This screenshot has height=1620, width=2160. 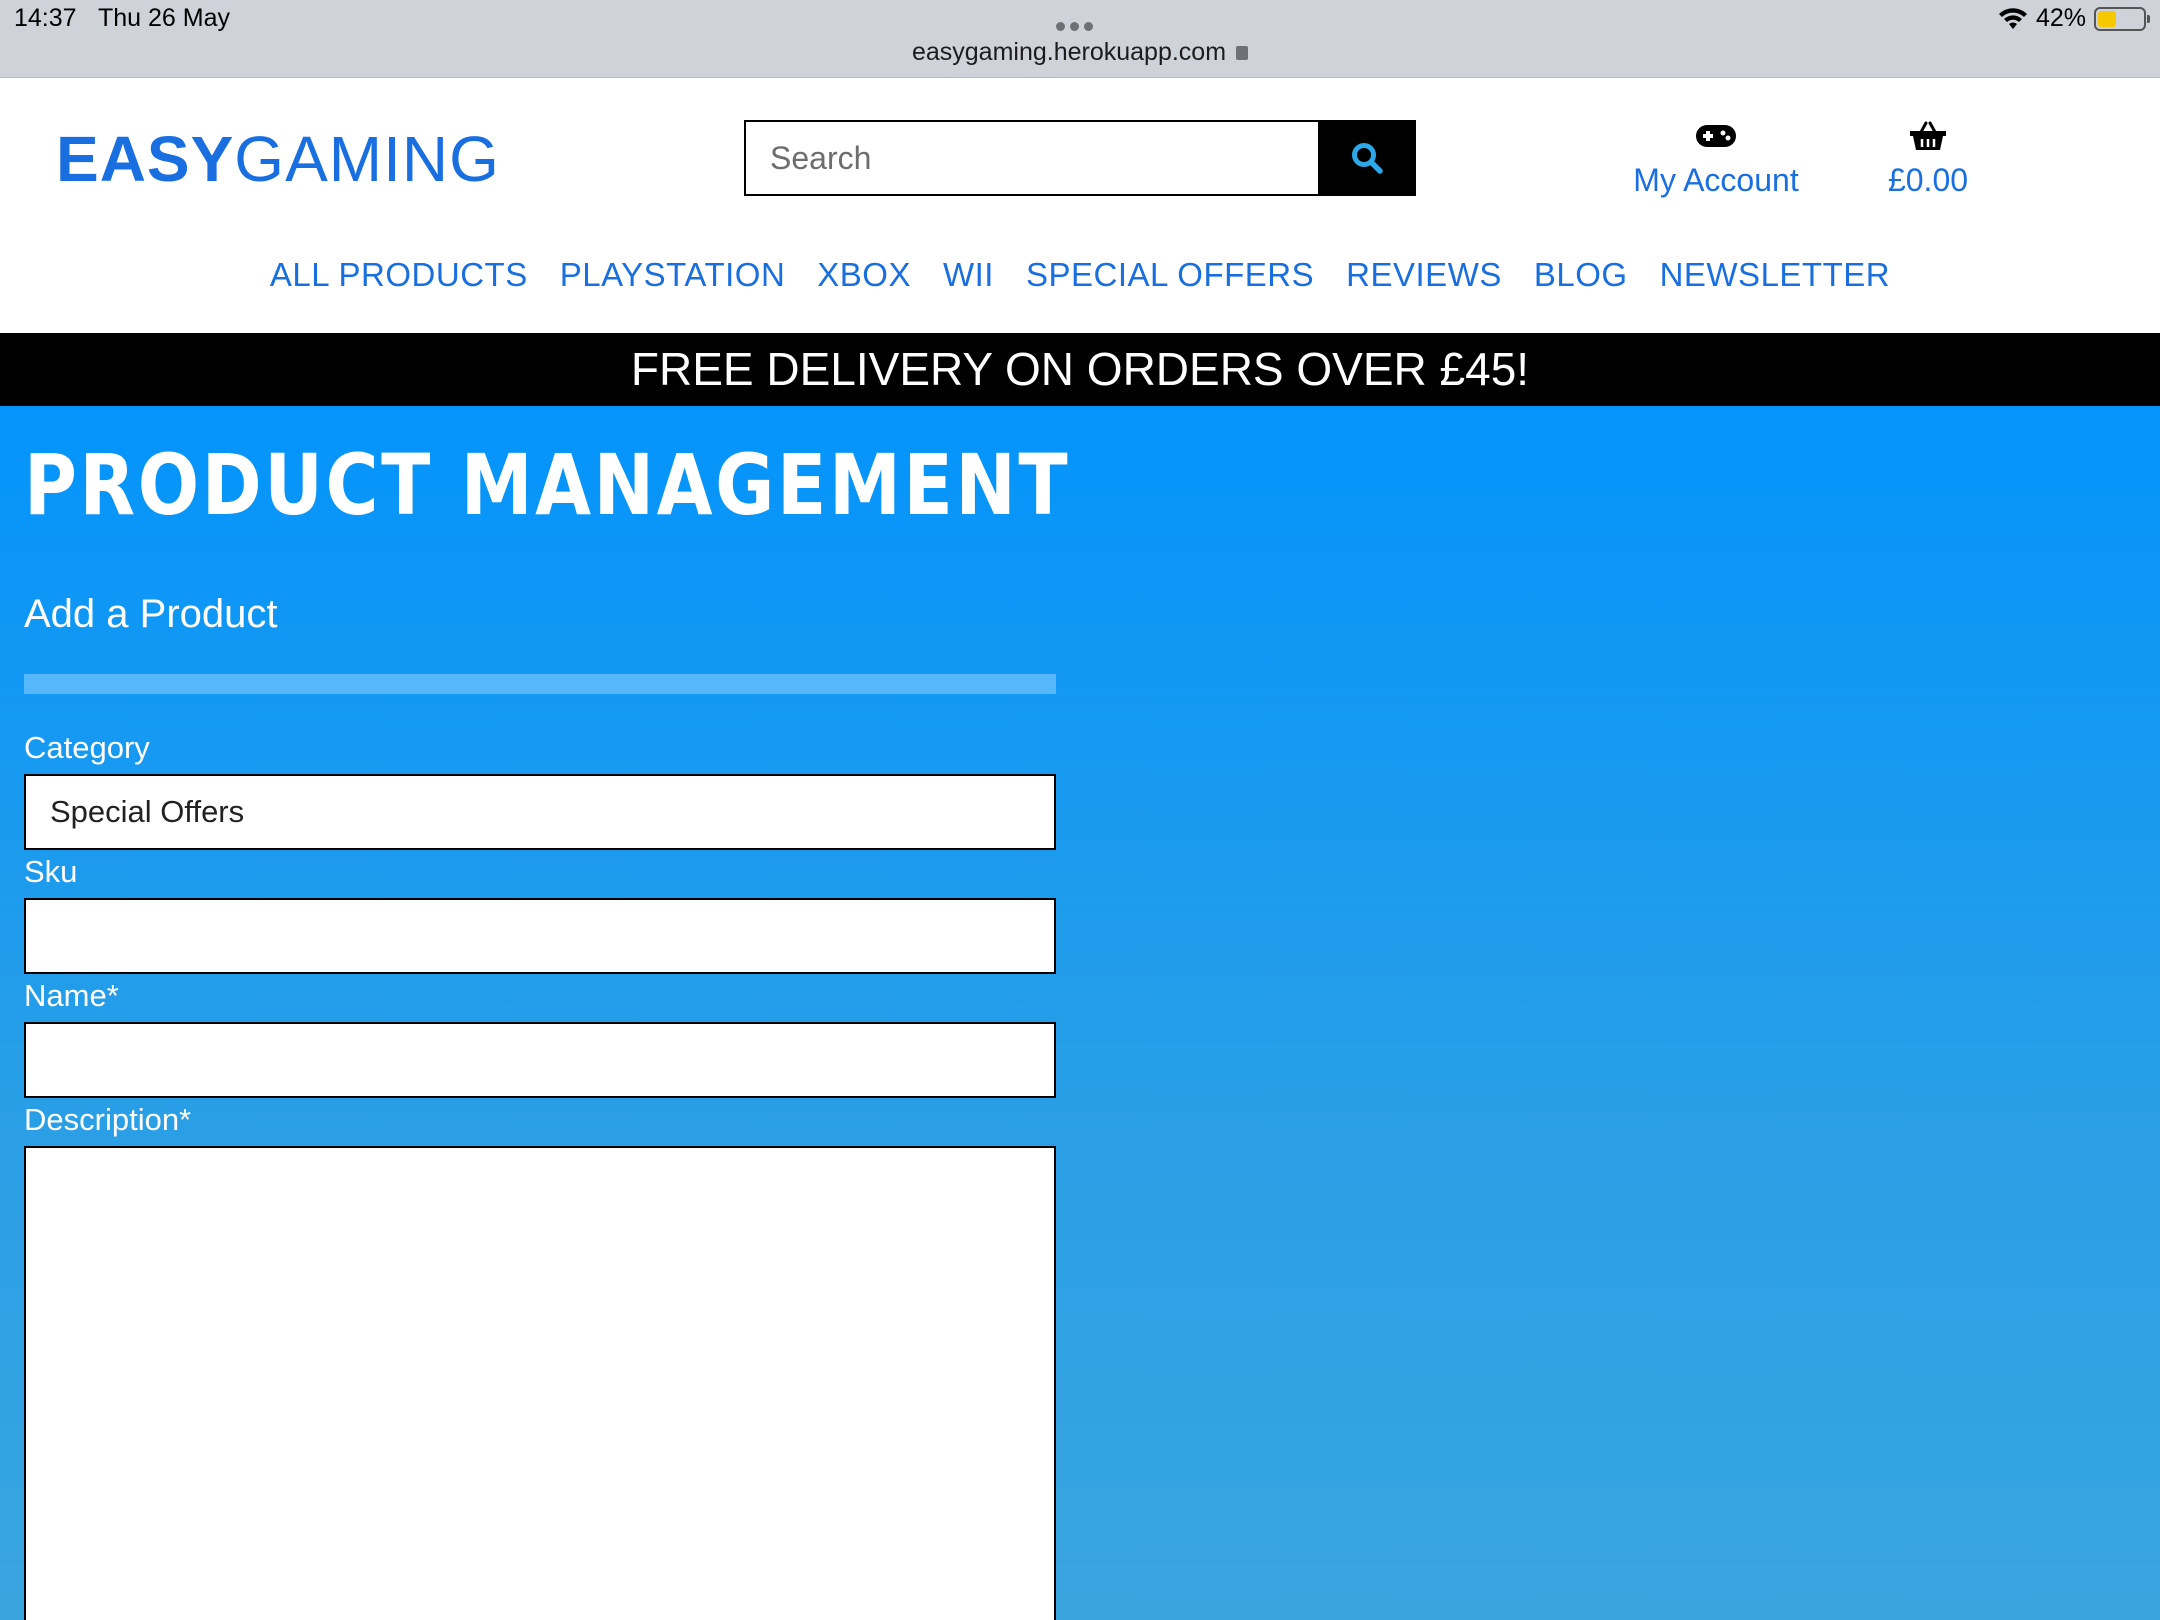 I want to click on url-text: easygaming.herokuapp.com, so click(x=1069, y=52).